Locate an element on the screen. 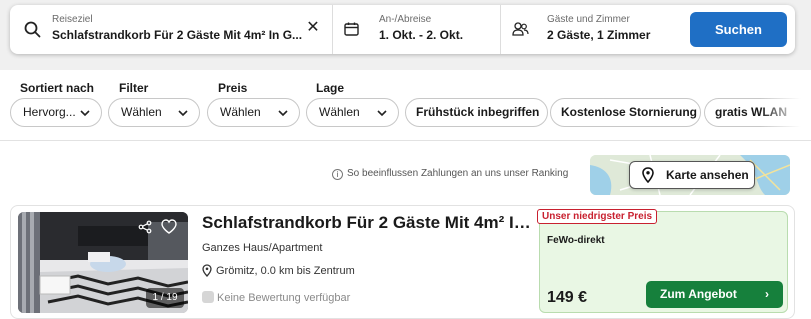  location-dropdown: Wählen is located at coordinates (352, 112).